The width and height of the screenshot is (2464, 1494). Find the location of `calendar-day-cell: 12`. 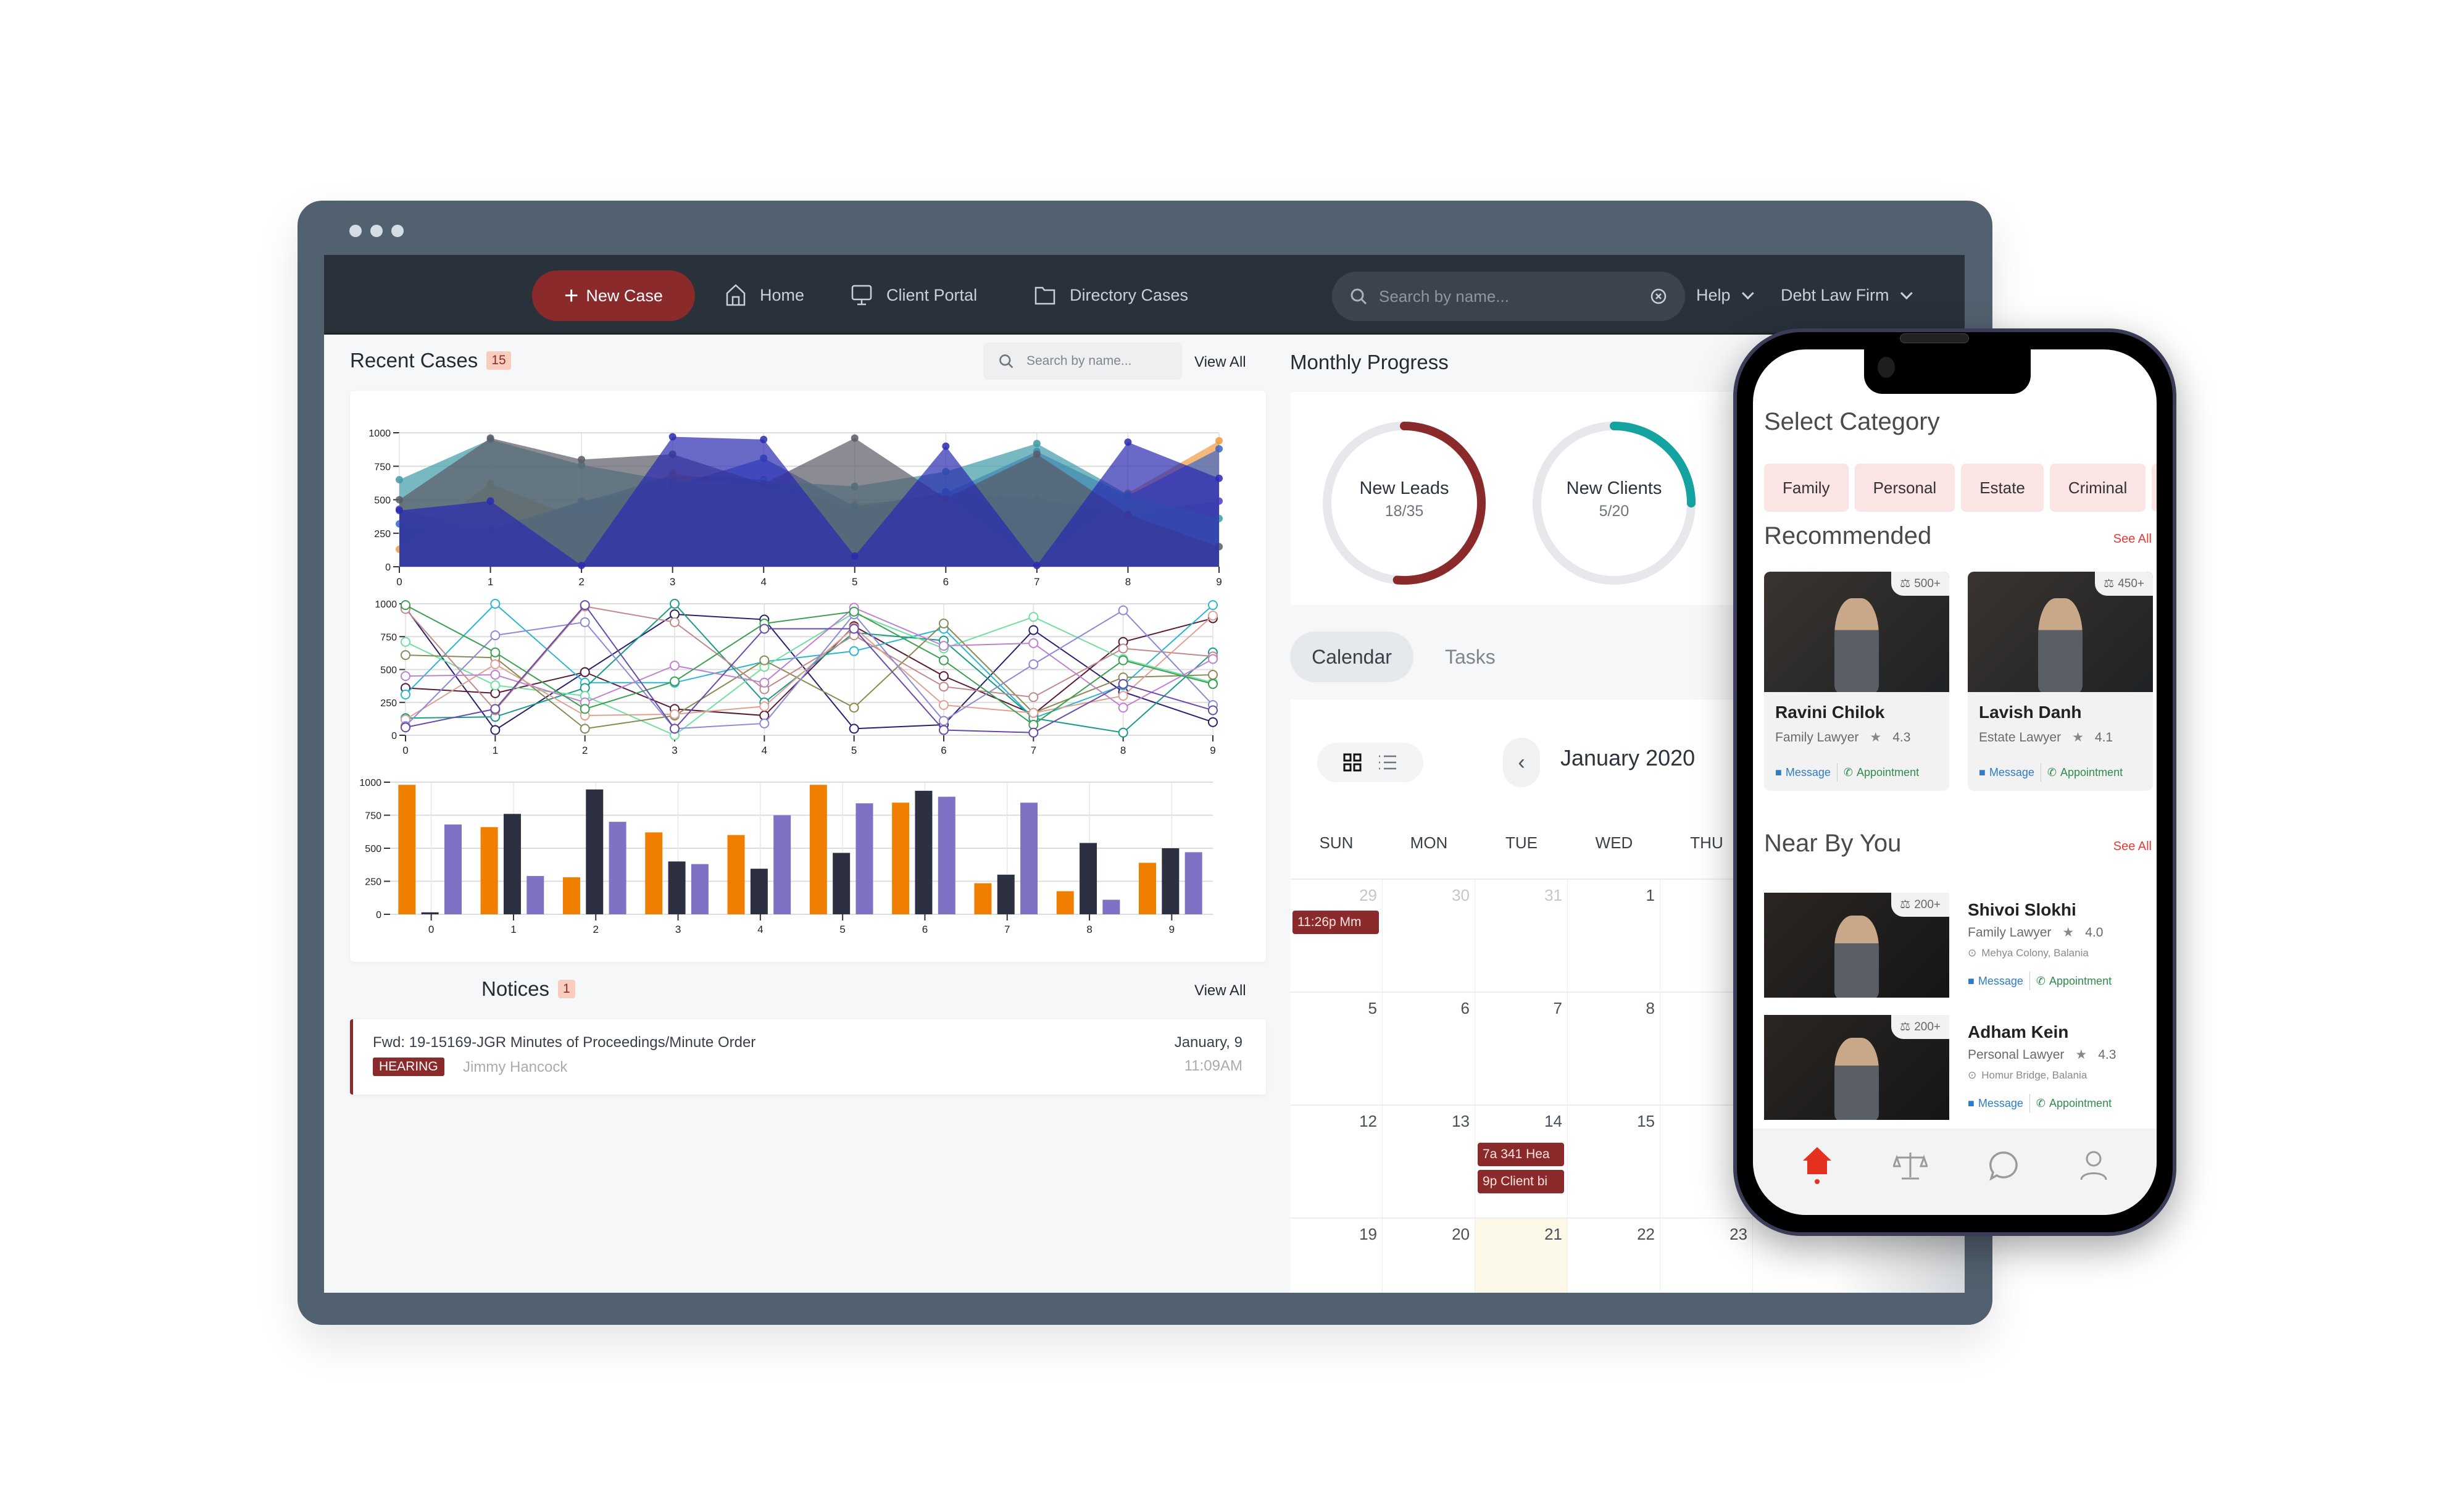

calendar-day-cell: 12 is located at coordinates (1336, 1160).